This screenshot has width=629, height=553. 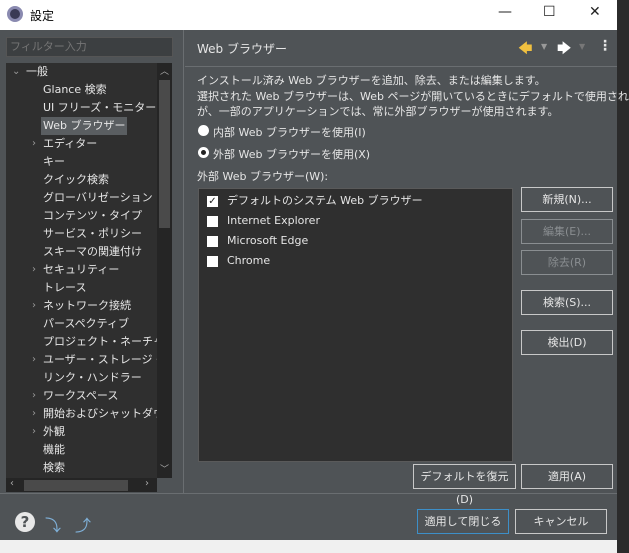 I want to click on tree-item: コンテンツ・タイプ, so click(x=81, y=216).